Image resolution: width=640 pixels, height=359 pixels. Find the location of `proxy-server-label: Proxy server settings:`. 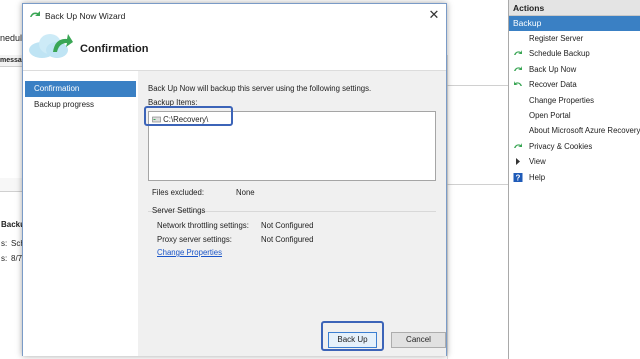

proxy-server-label: Proxy server settings: is located at coordinates (194, 239).